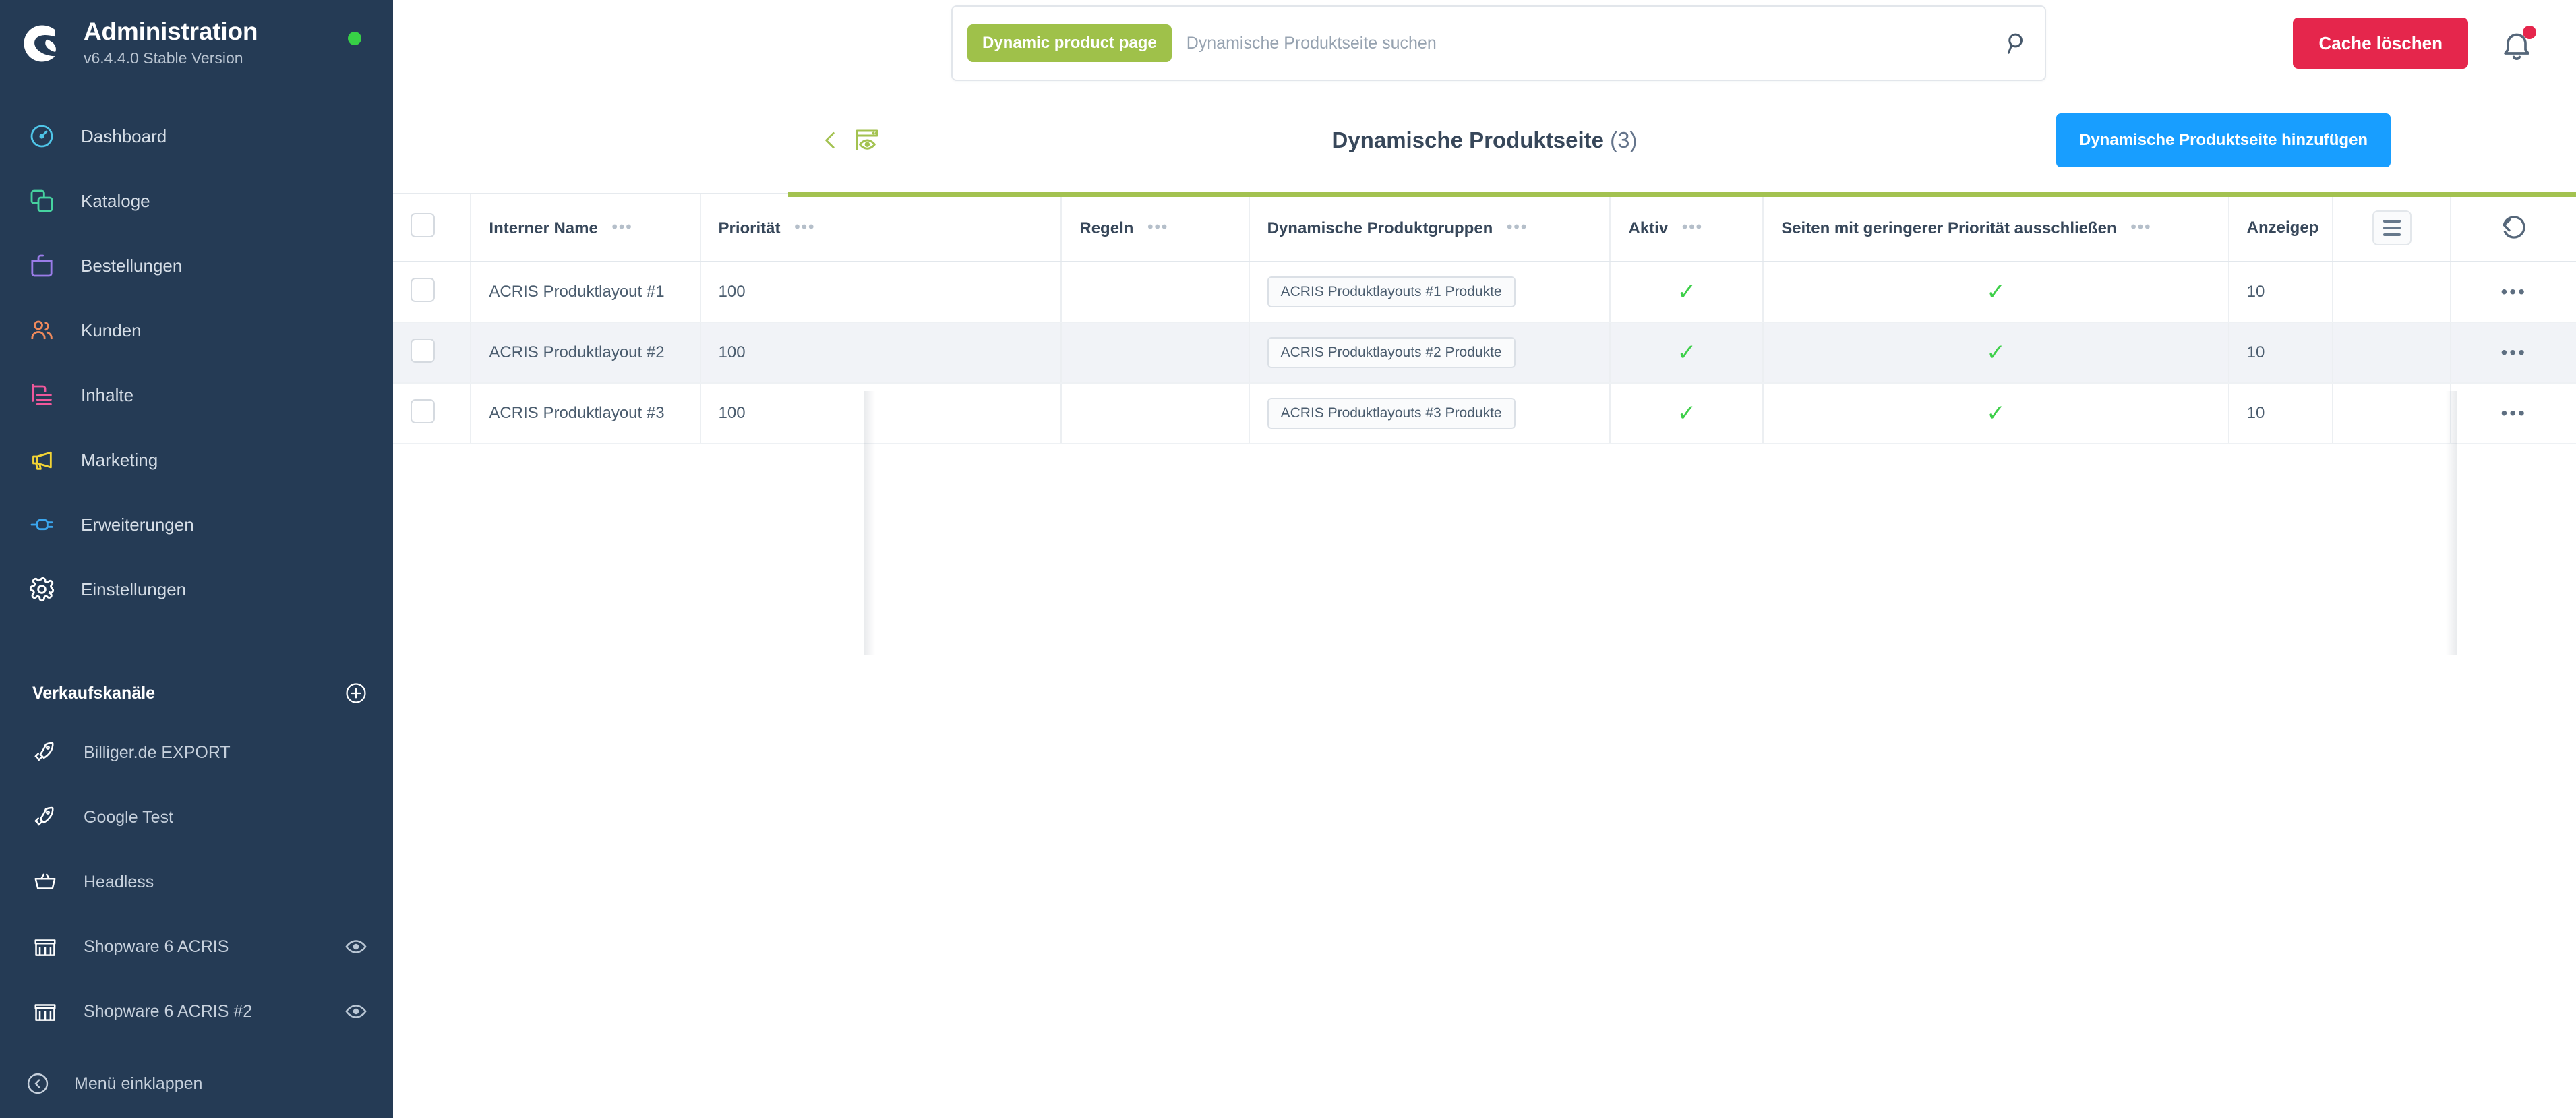 This screenshot has height=1118, width=2576. I want to click on column-settings-header, so click(2392, 228).